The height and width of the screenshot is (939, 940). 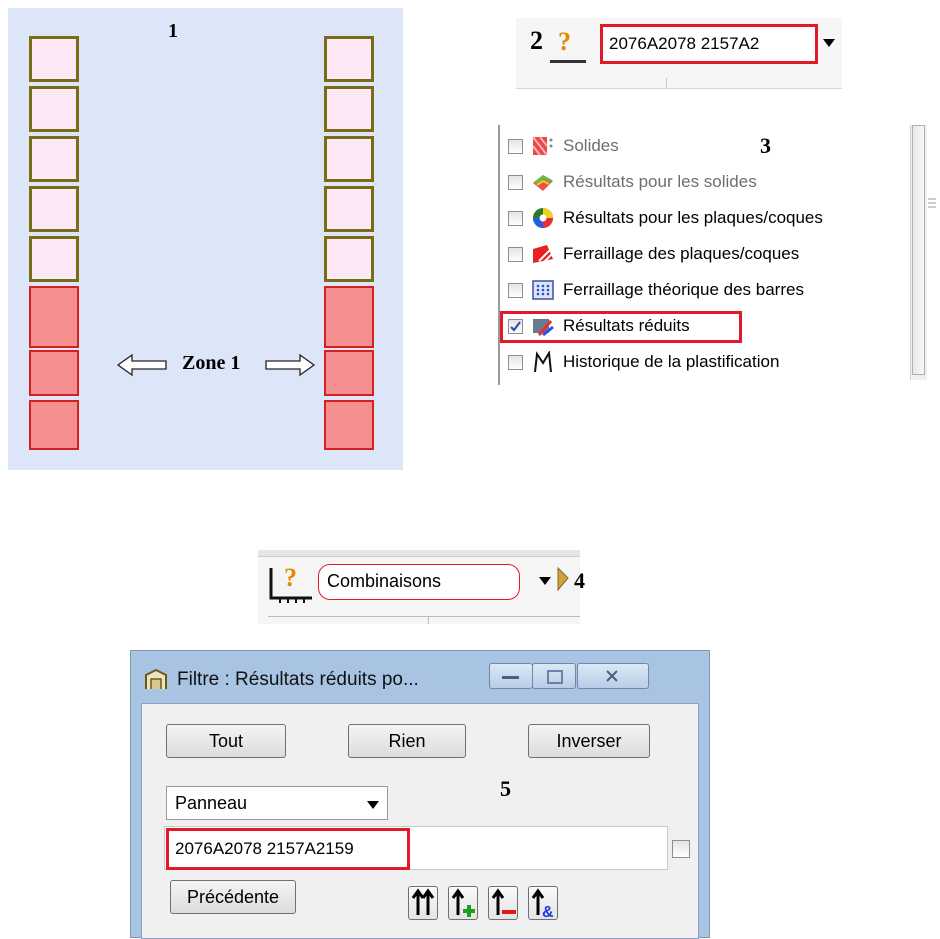 I want to click on maximize-button, so click(x=554, y=676).